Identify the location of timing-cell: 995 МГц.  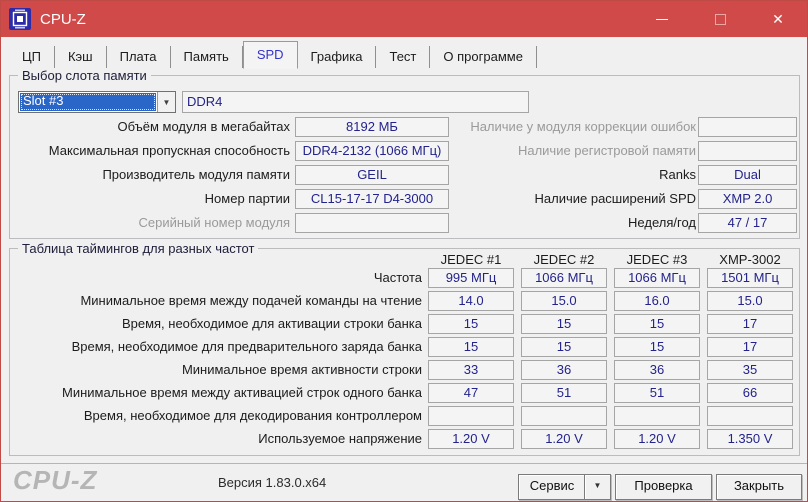
(471, 278).